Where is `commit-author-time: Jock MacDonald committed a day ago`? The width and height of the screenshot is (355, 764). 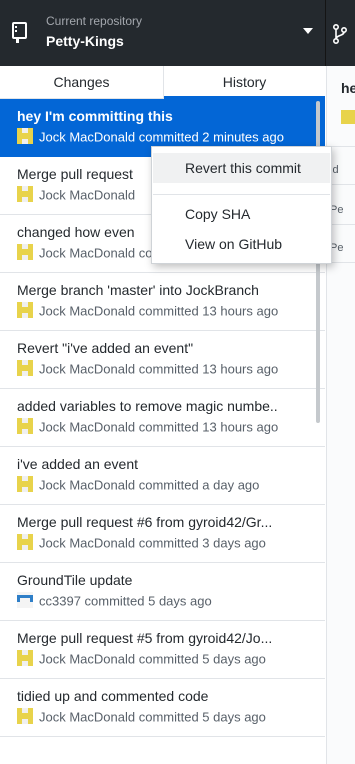 commit-author-time: Jock MacDonald committed a day ago is located at coordinates (149, 485).